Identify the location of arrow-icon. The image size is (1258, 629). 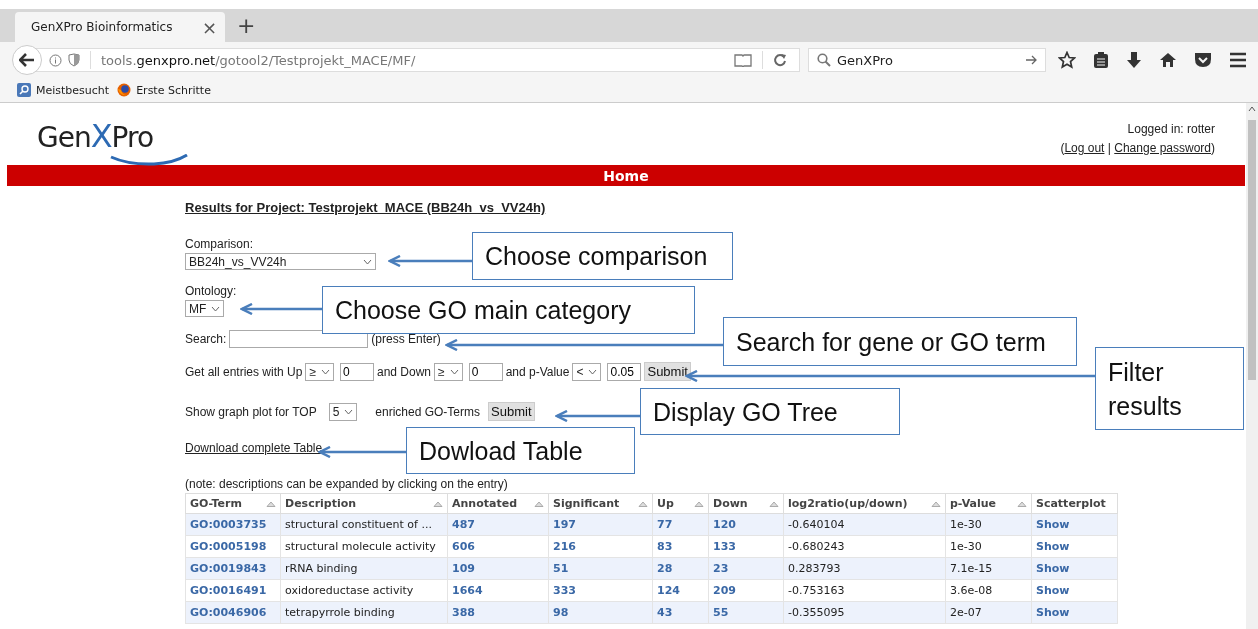
(1031, 60).